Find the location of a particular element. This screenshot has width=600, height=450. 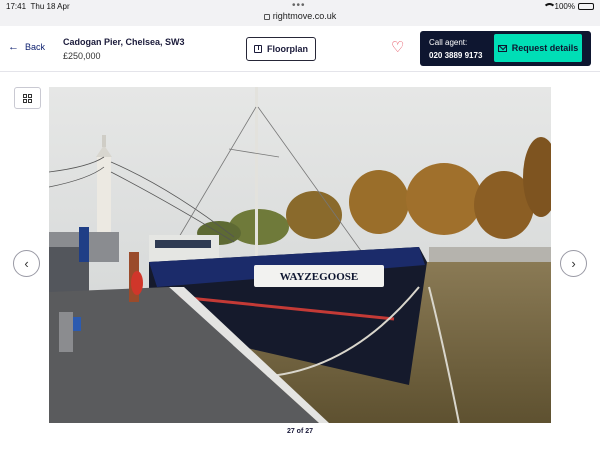

grid-view-button is located at coordinates (27, 98).